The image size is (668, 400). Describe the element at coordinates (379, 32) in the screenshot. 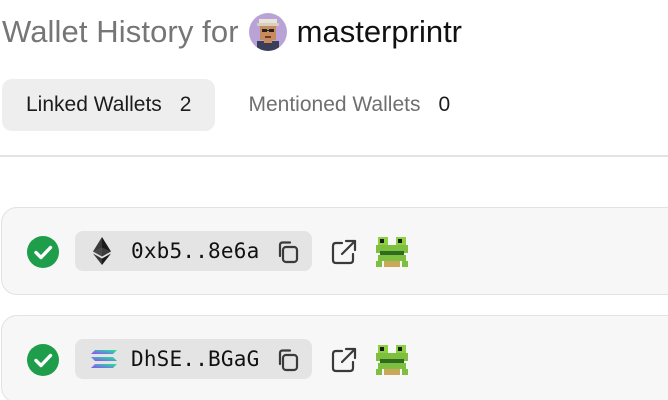

I see `username: masterprintr` at that location.